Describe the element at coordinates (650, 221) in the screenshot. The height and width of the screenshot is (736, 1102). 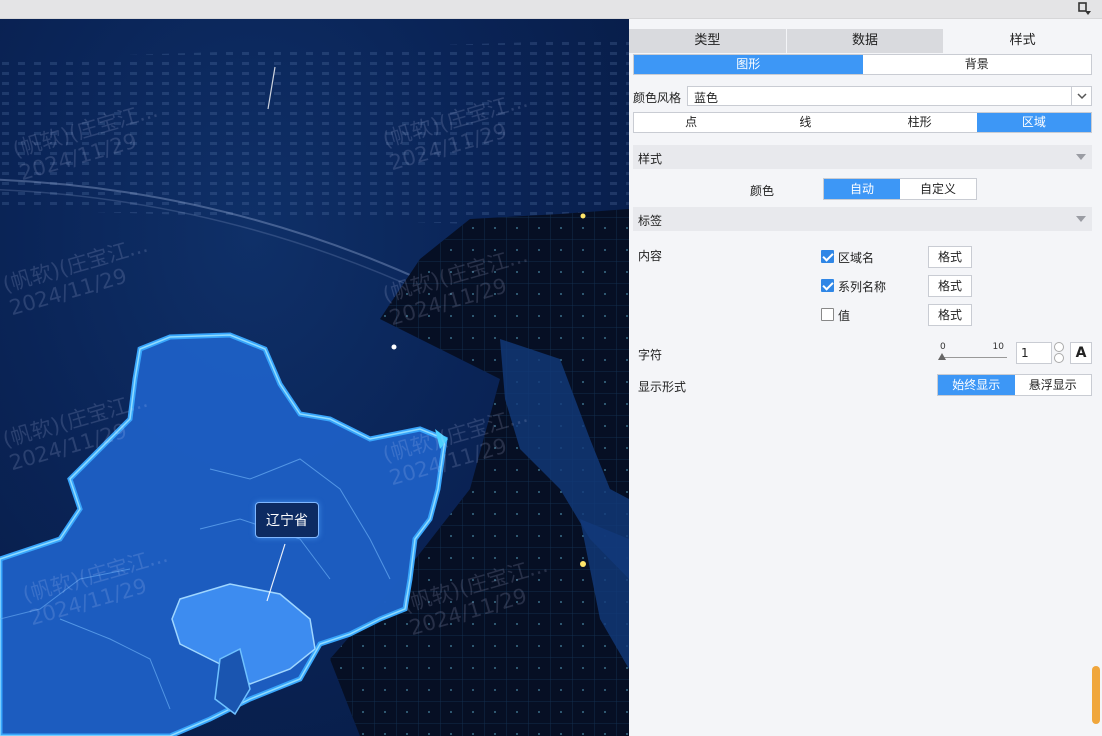
I see `section-title: 标签` at that location.